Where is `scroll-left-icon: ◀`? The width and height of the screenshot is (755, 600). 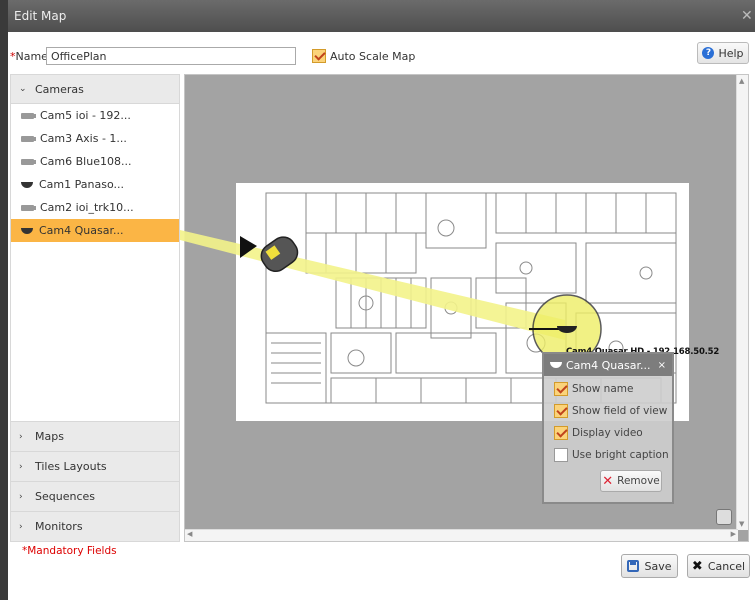 scroll-left-icon: ◀ is located at coordinates (189, 534).